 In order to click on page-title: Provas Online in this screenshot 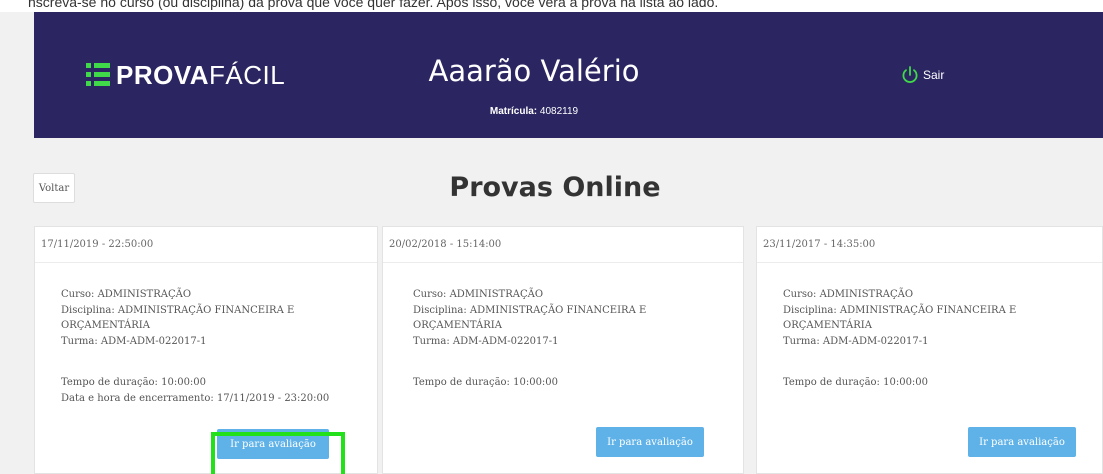, I will do `click(555, 187)`.